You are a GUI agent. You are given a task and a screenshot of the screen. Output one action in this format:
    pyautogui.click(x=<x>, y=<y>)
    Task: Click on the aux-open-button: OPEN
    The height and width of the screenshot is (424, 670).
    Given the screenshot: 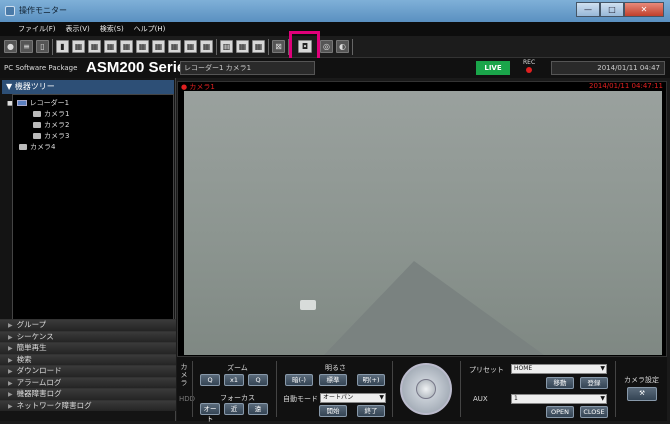 What is the action you would take?
    pyautogui.click(x=560, y=412)
    